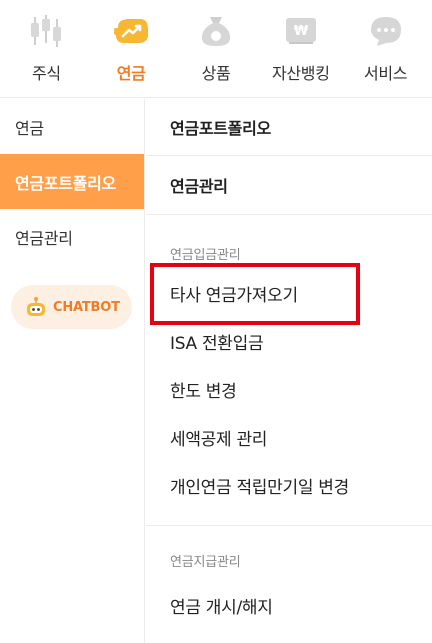 This screenshot has height=643, width=432. Describe the element at coordinates (86, 307) in the screenshot. I see `chatbot-label: CHATBOT` at that location.